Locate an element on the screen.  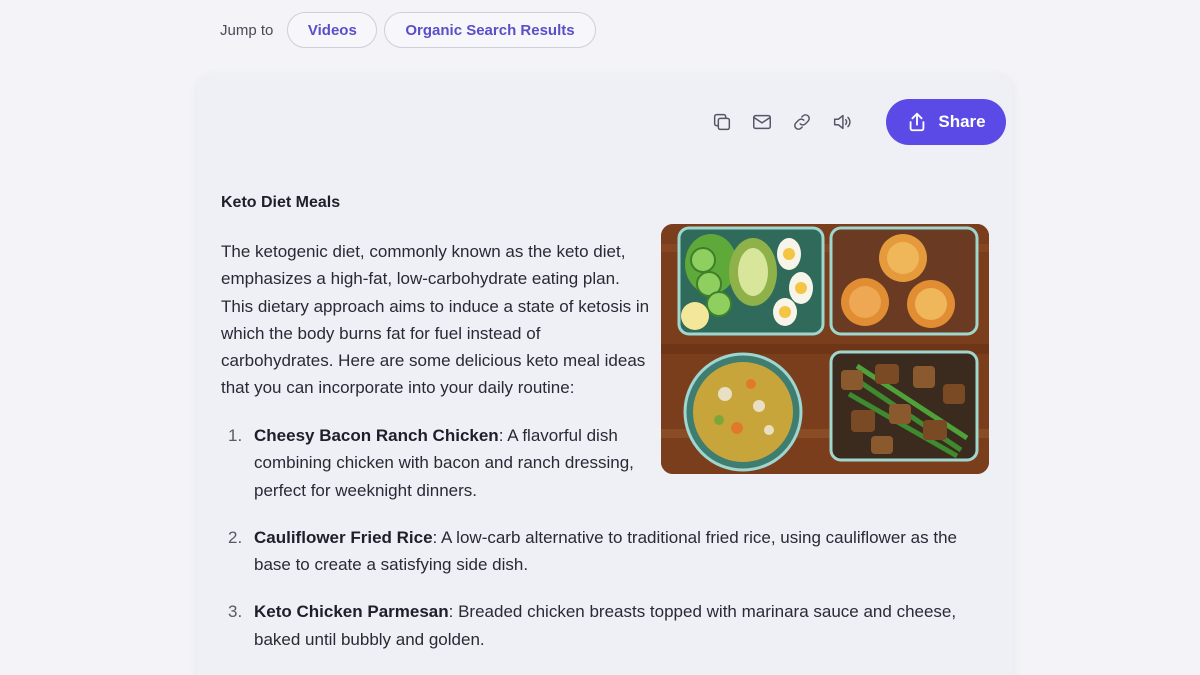
email-button is located at coordinates (762, 122).